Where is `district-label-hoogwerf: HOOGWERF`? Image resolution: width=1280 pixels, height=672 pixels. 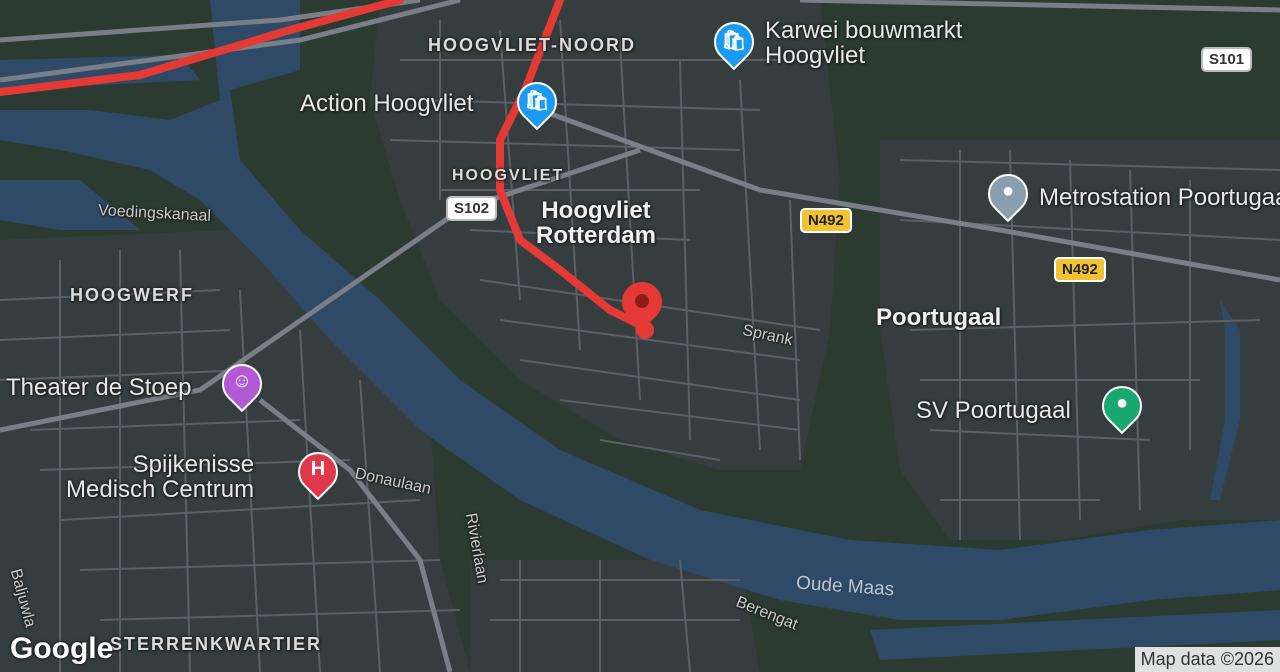
district-label-hoogwerf: HOOGWERF is located at coordinates (132, 295).